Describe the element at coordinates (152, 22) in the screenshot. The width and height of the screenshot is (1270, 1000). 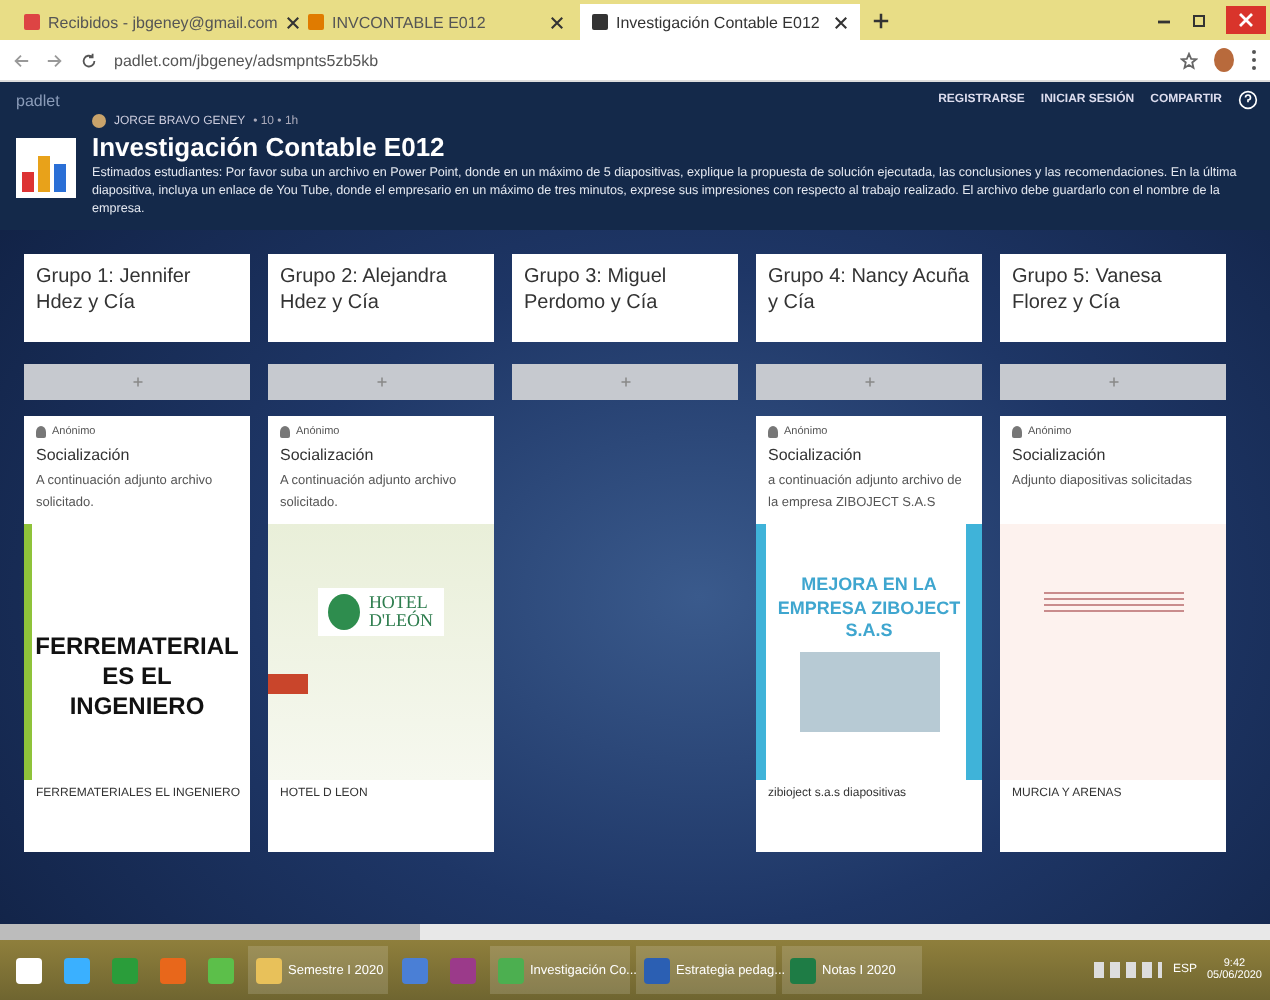
I see `browser-tab: Recibidos - jbgeney@gmail.com` at that location.